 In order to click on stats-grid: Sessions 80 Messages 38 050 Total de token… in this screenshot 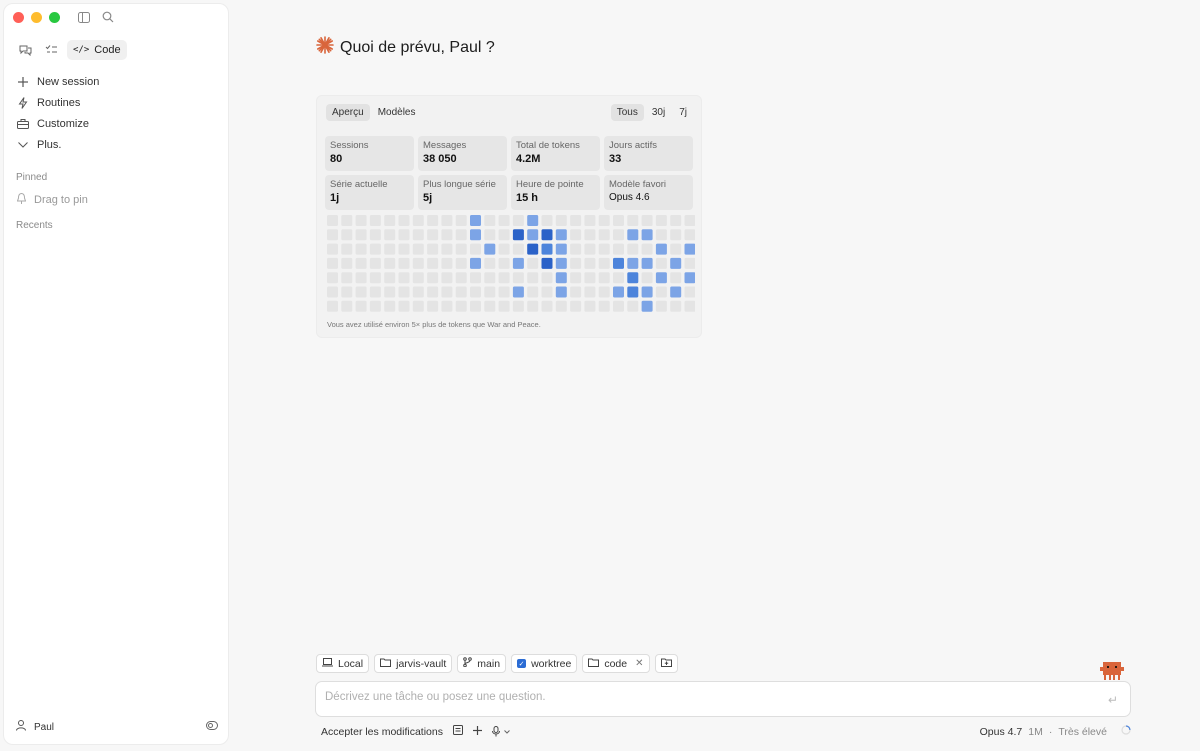, I will do `click(509, 173)`.